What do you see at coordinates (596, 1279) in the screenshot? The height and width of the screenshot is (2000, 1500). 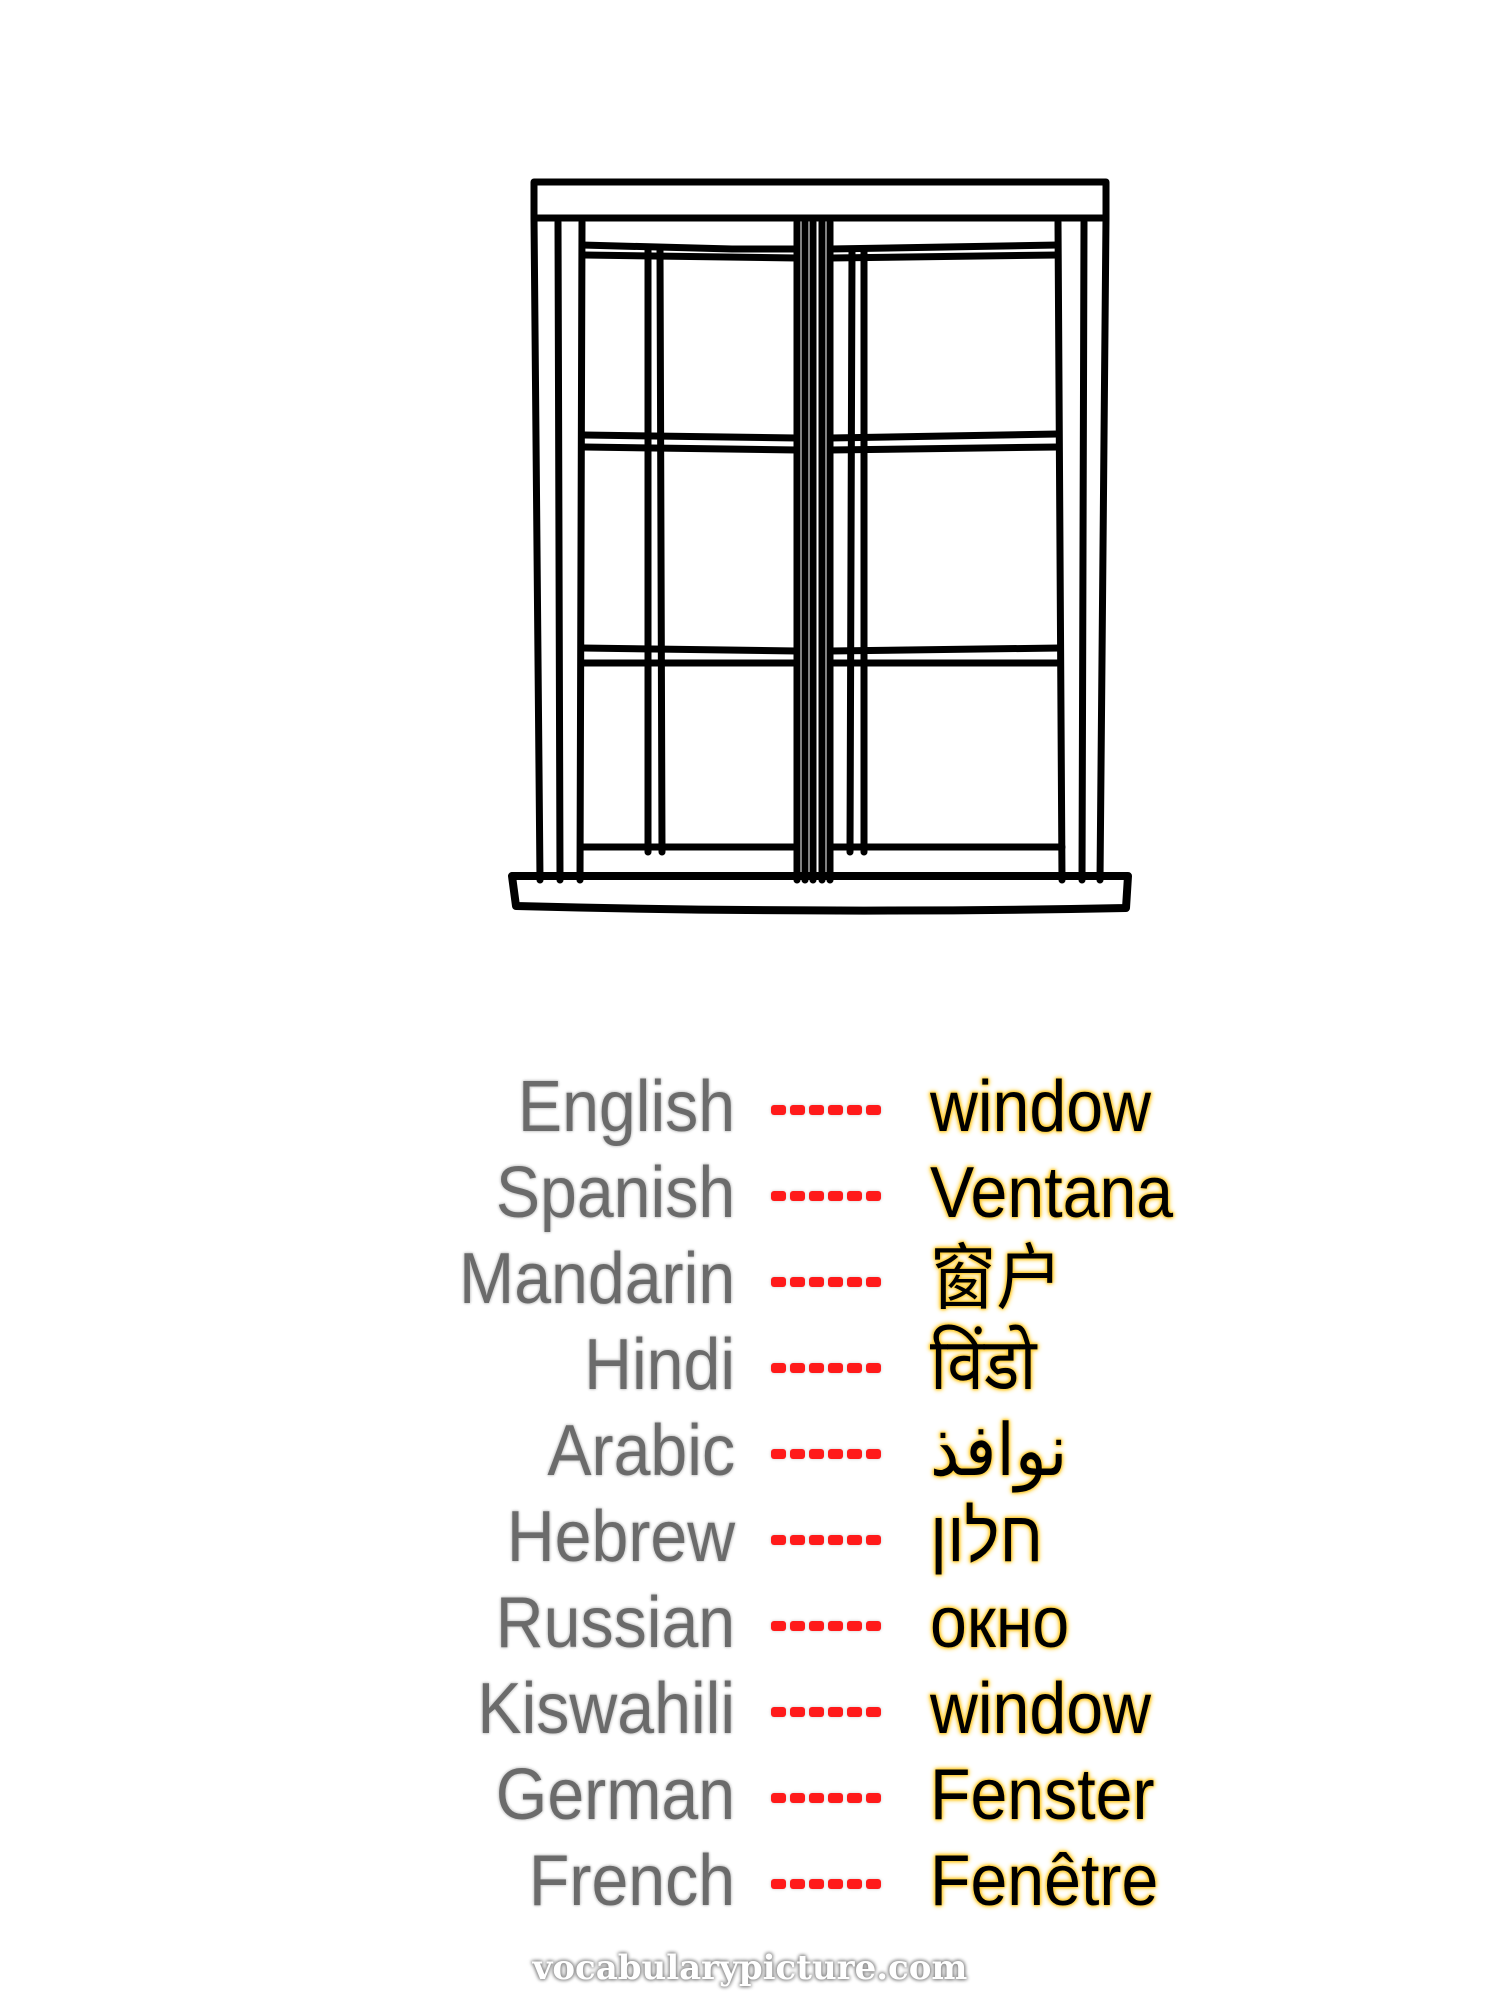 I see `language-label: Mandarin` at bounding box center [596, 1279].